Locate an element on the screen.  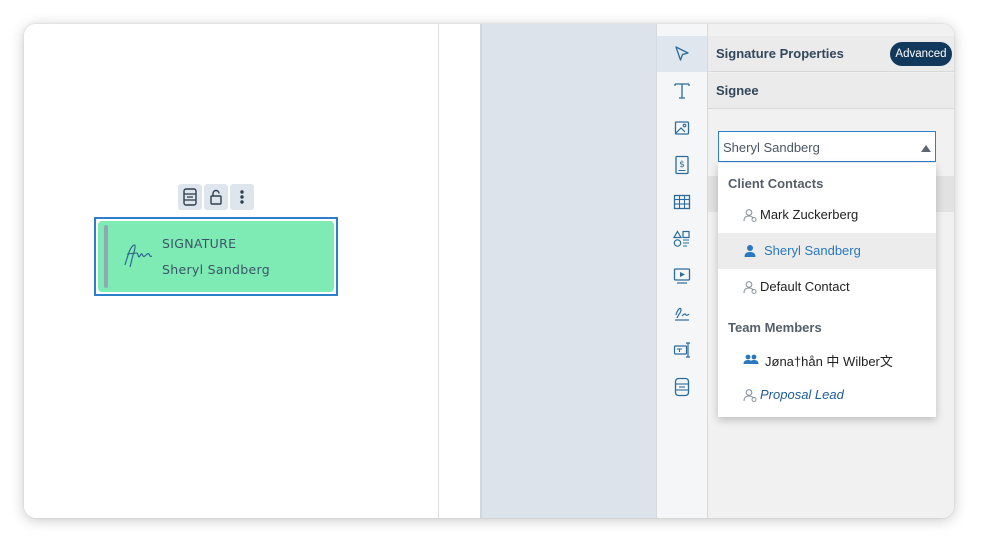
signature-field: SIGNATURE Sheryl Sandberg is located at coordinates (216, 256).